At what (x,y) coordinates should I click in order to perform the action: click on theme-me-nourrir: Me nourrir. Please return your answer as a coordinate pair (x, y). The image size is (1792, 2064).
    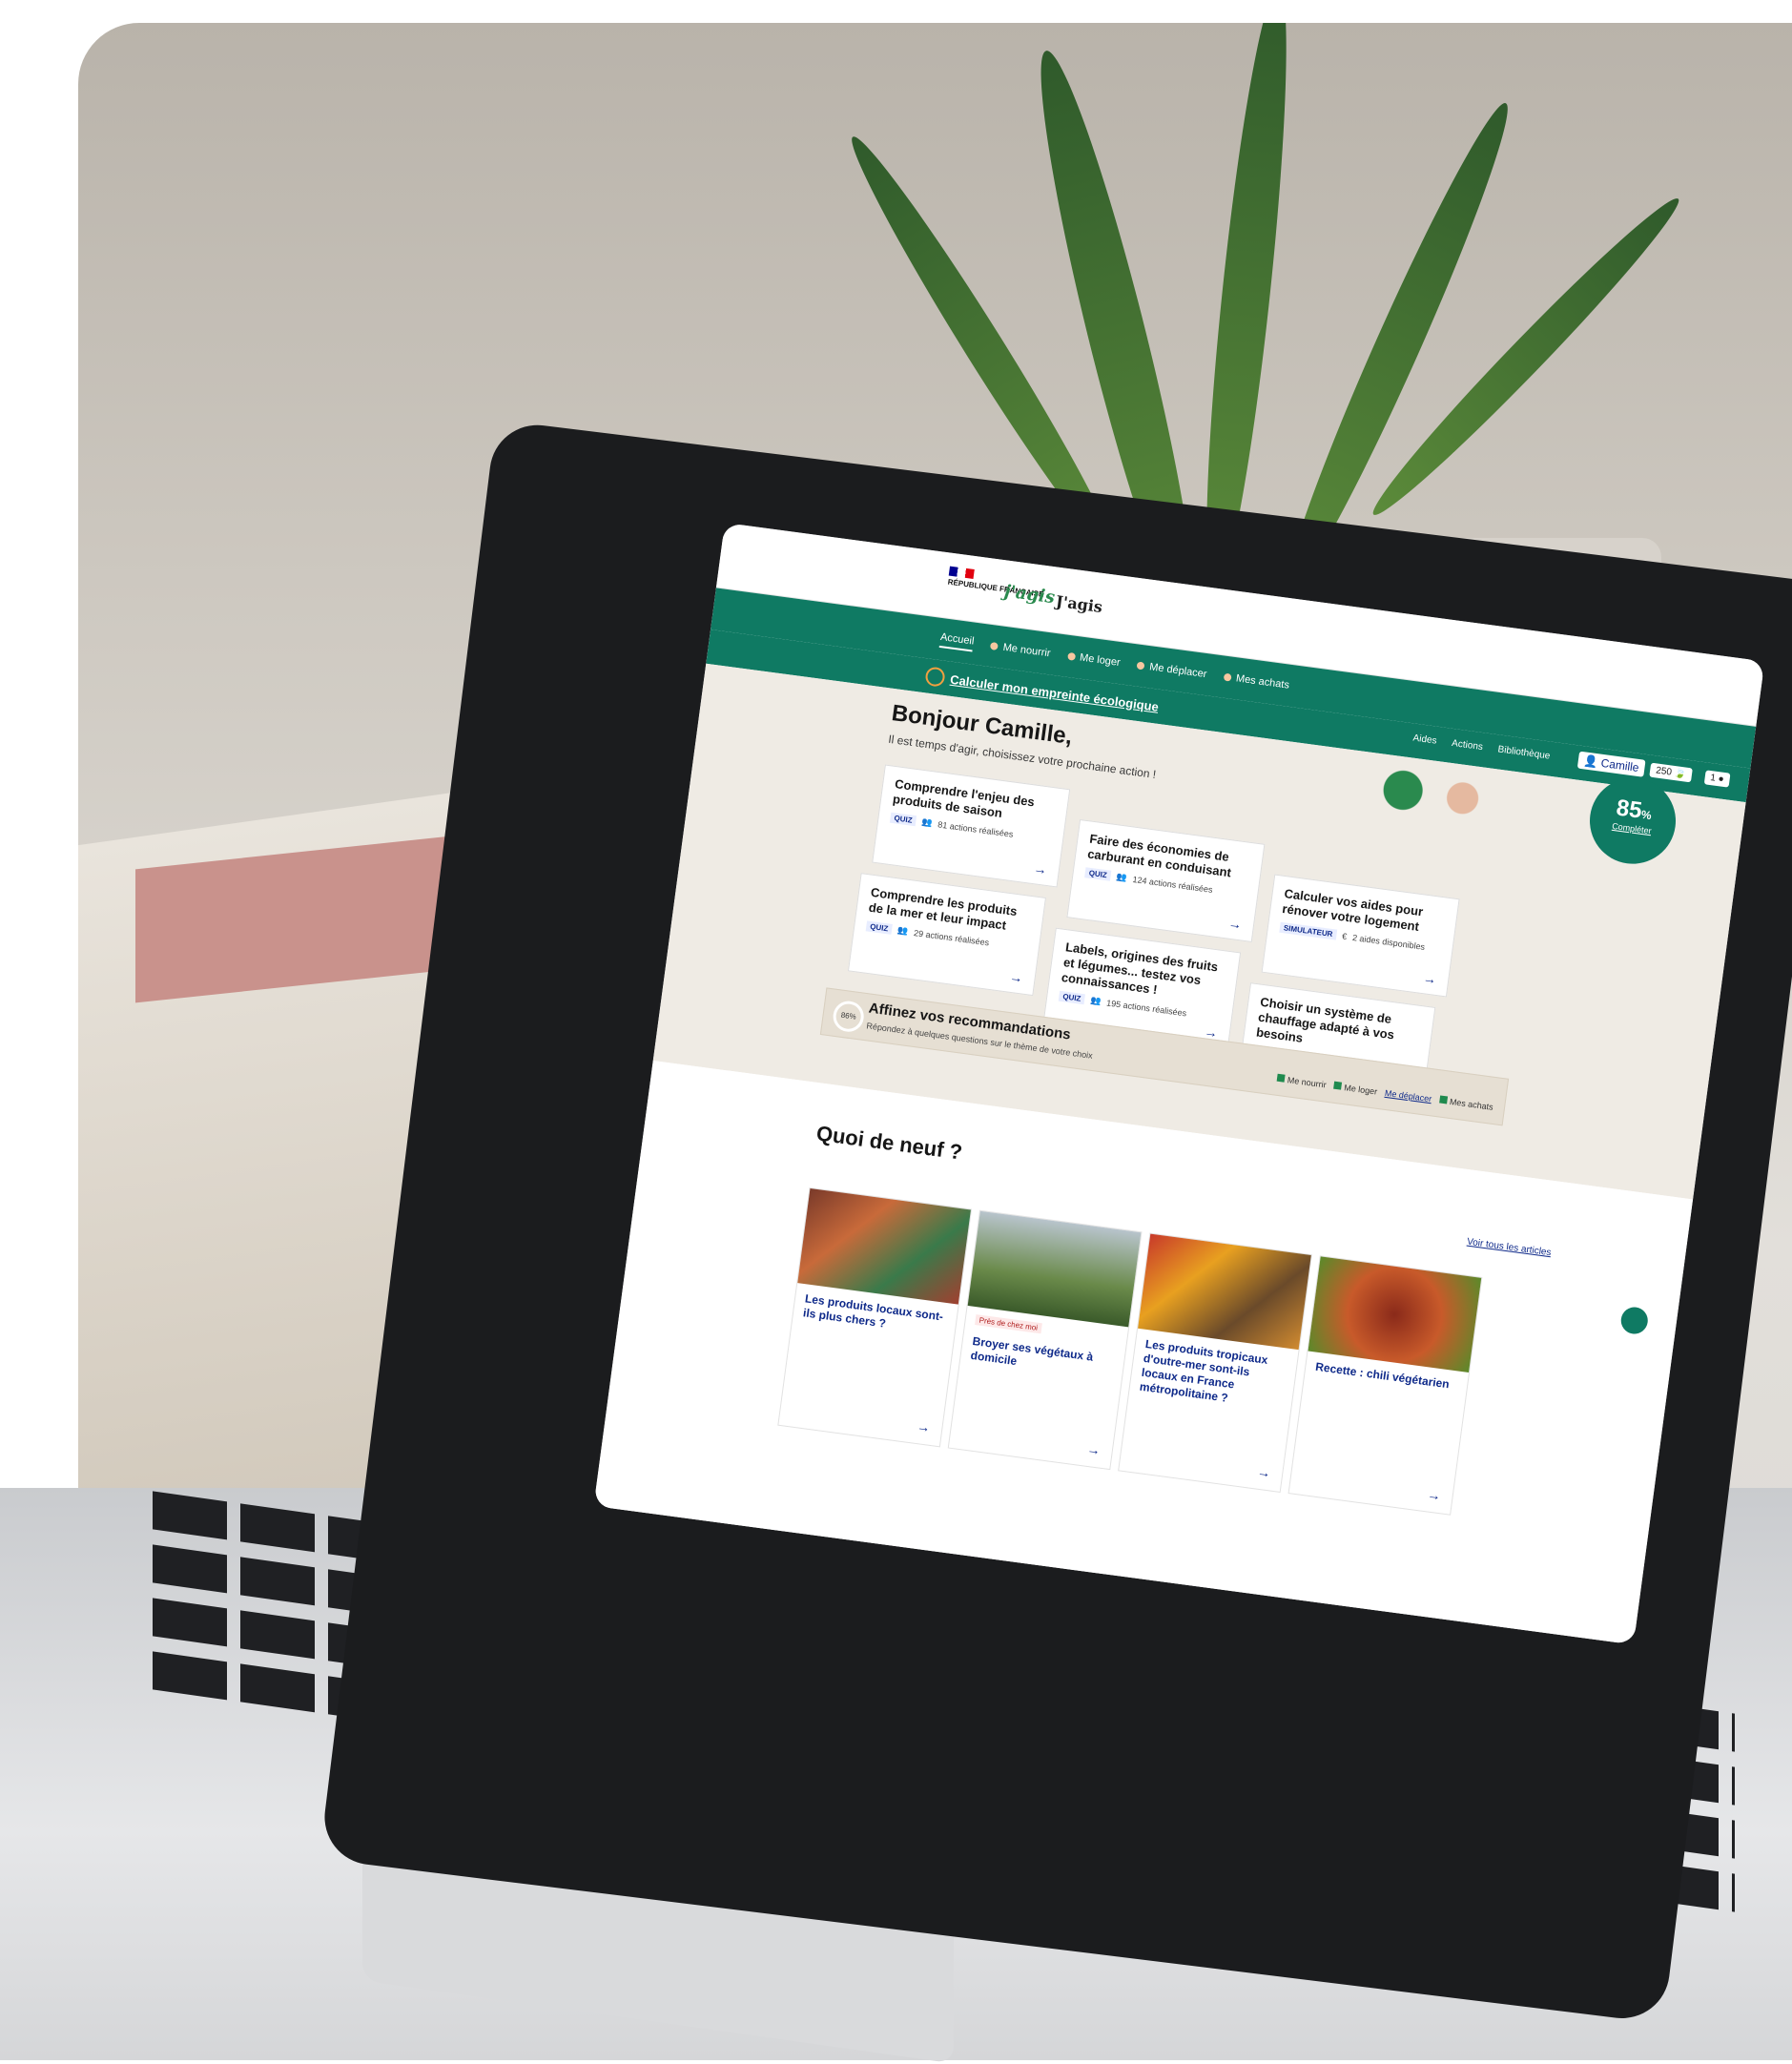
    Looking at the image, I should click on (1302, 1081).